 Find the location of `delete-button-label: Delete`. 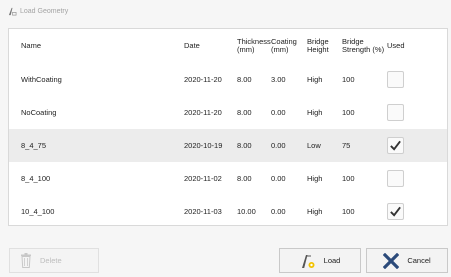

delete-button-label: Delete is located at coordinates (51, 260).